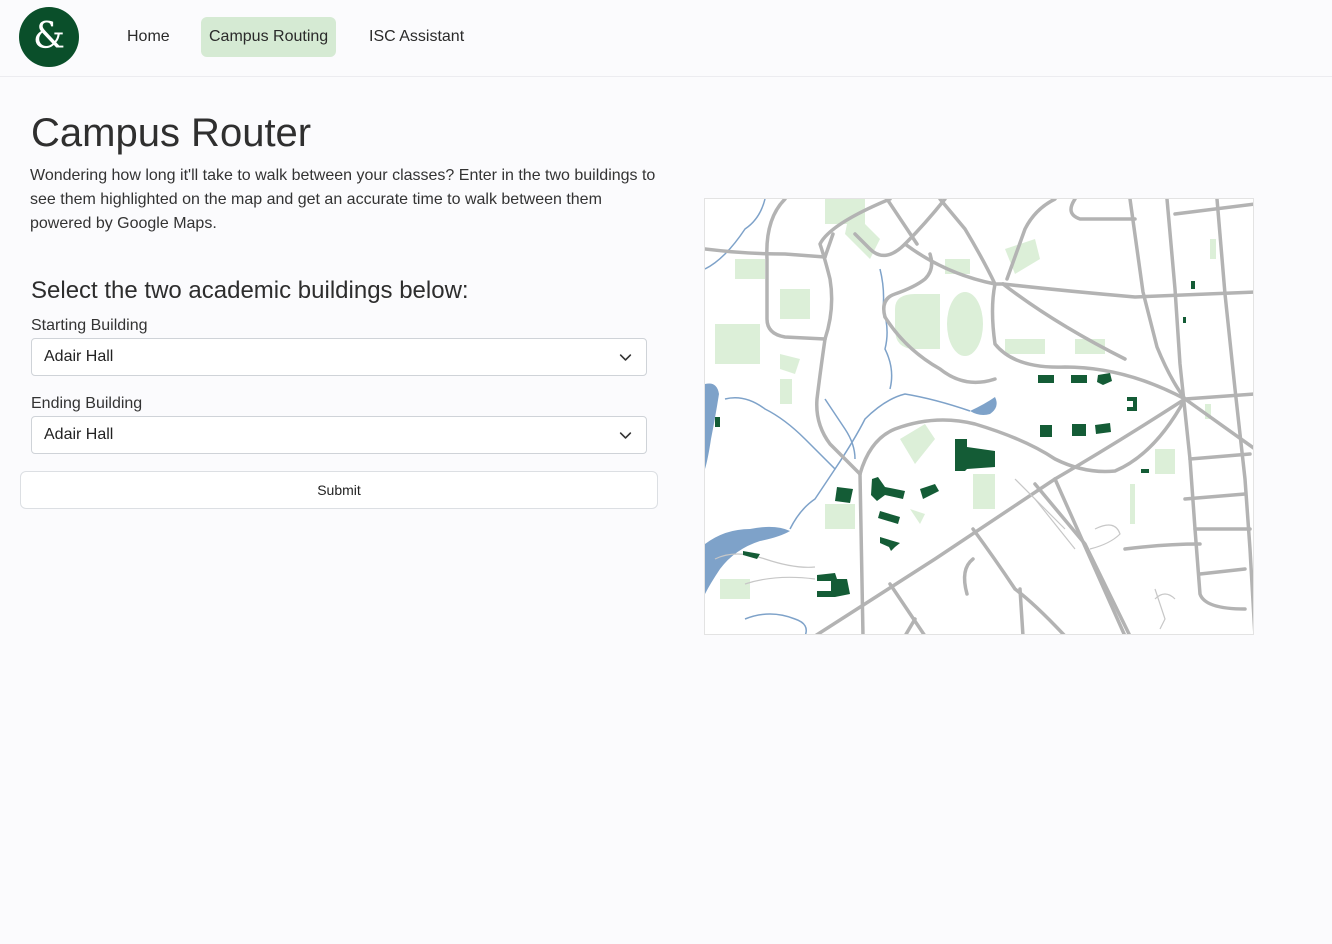 Image resolution: width=1332 pixels, height=944 pixels. I want to click on nav-link-home: Home, so click(148, 37).